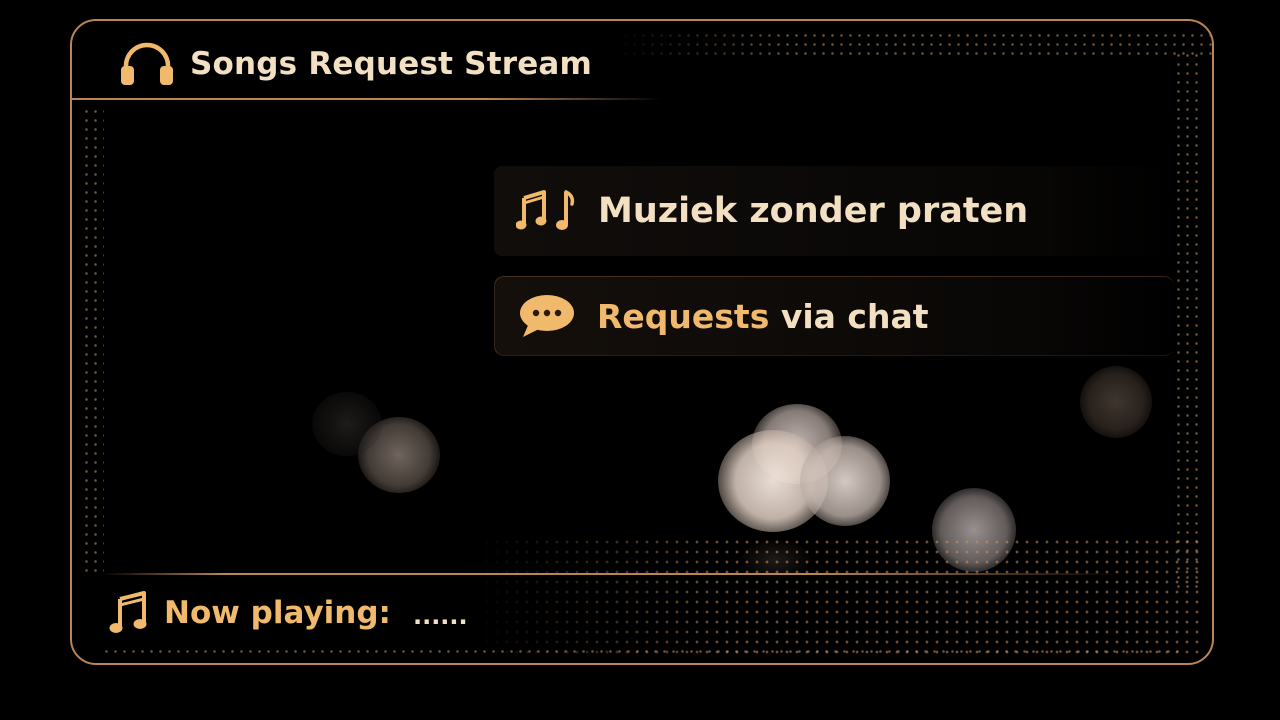  What do you see at coordinates (128, 613) in the screenshot?
I see `music-note-icon` at bounding box center [128, 613].